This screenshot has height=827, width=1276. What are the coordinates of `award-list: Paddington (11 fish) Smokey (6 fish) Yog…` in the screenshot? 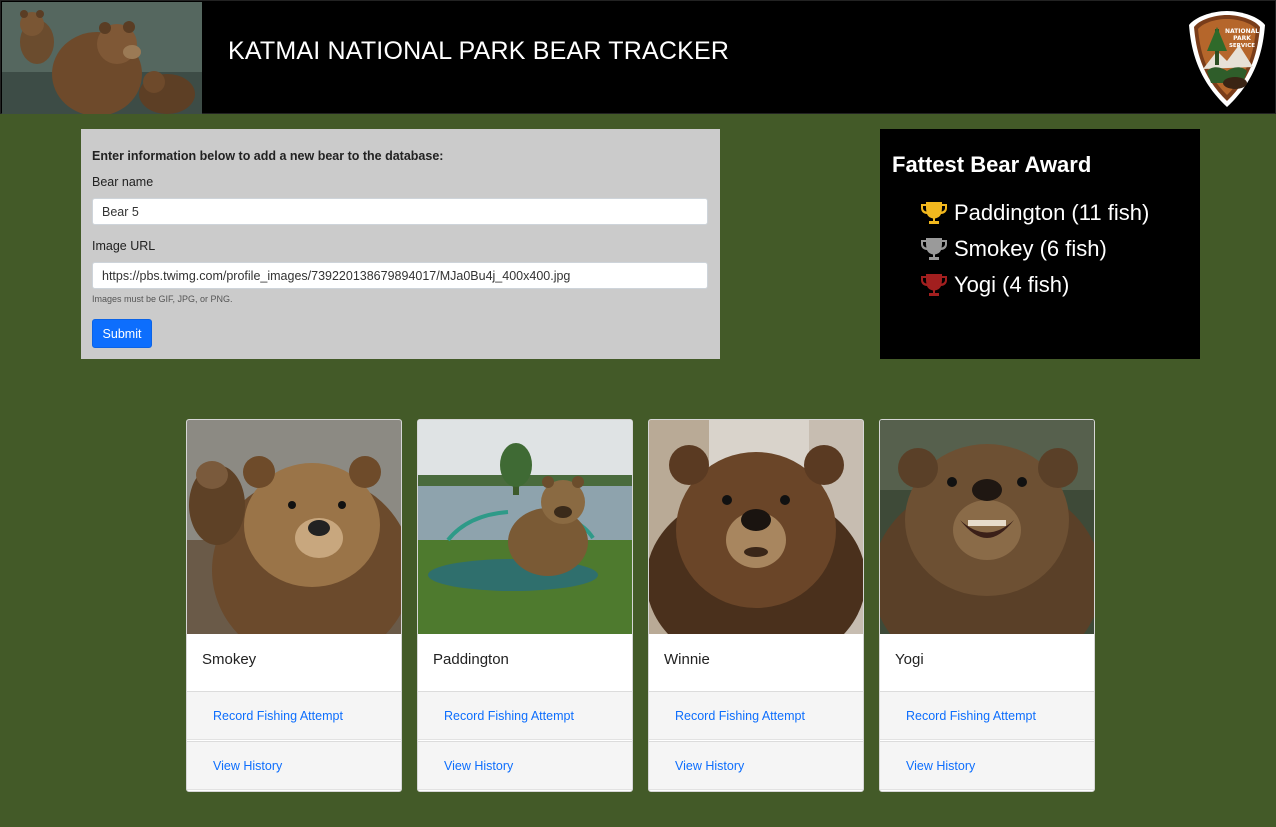 It's located at (1034, 249).